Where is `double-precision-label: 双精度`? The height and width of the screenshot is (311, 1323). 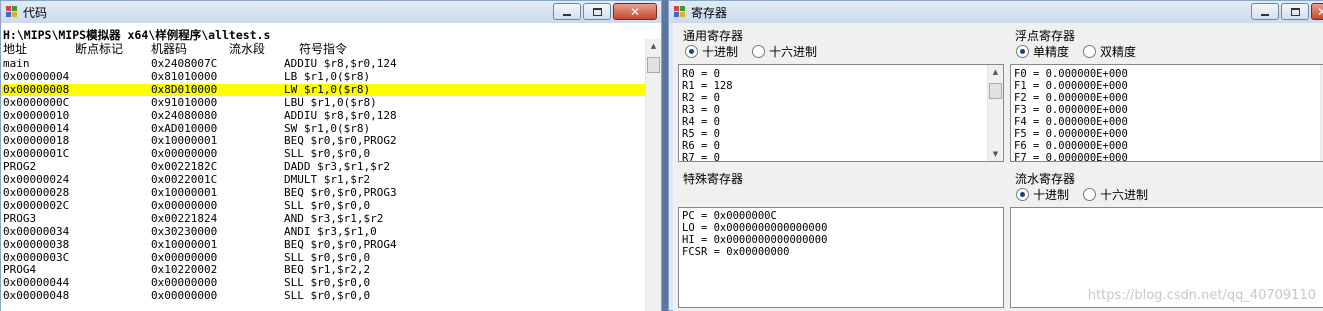
double-precision-label: 双精度 is located at coordinates (1118, 51).